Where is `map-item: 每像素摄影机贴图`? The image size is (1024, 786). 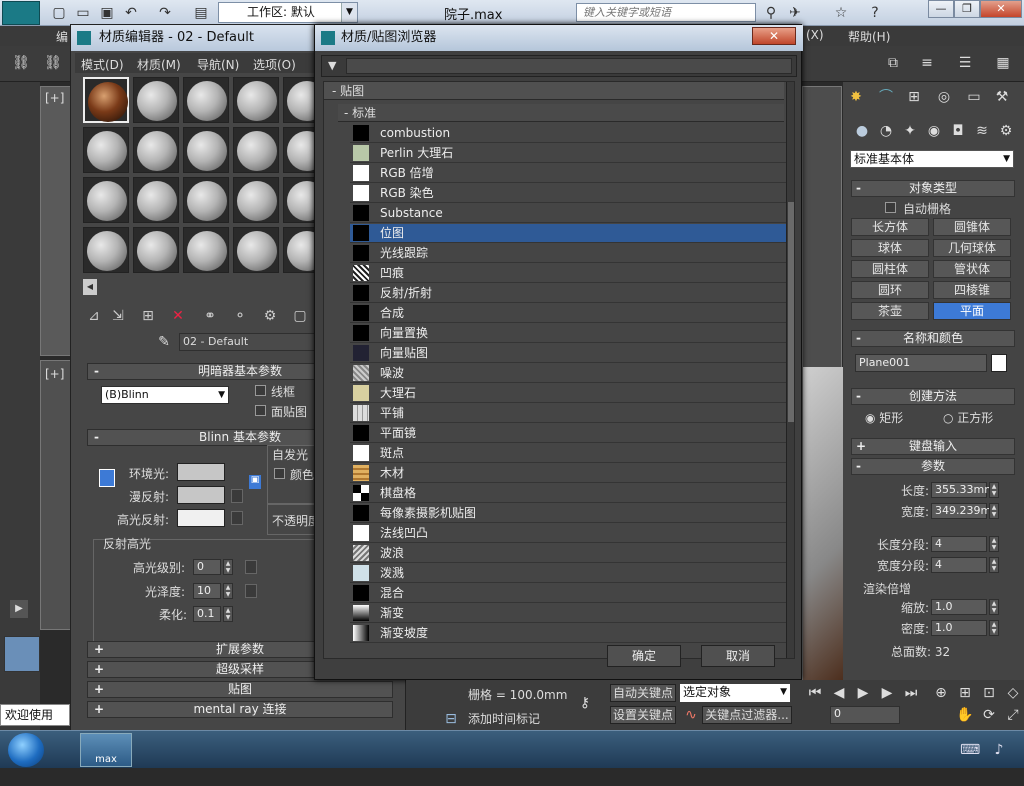
map-item: 每像素摄影机贴图 is located at coordinates (572, 513).